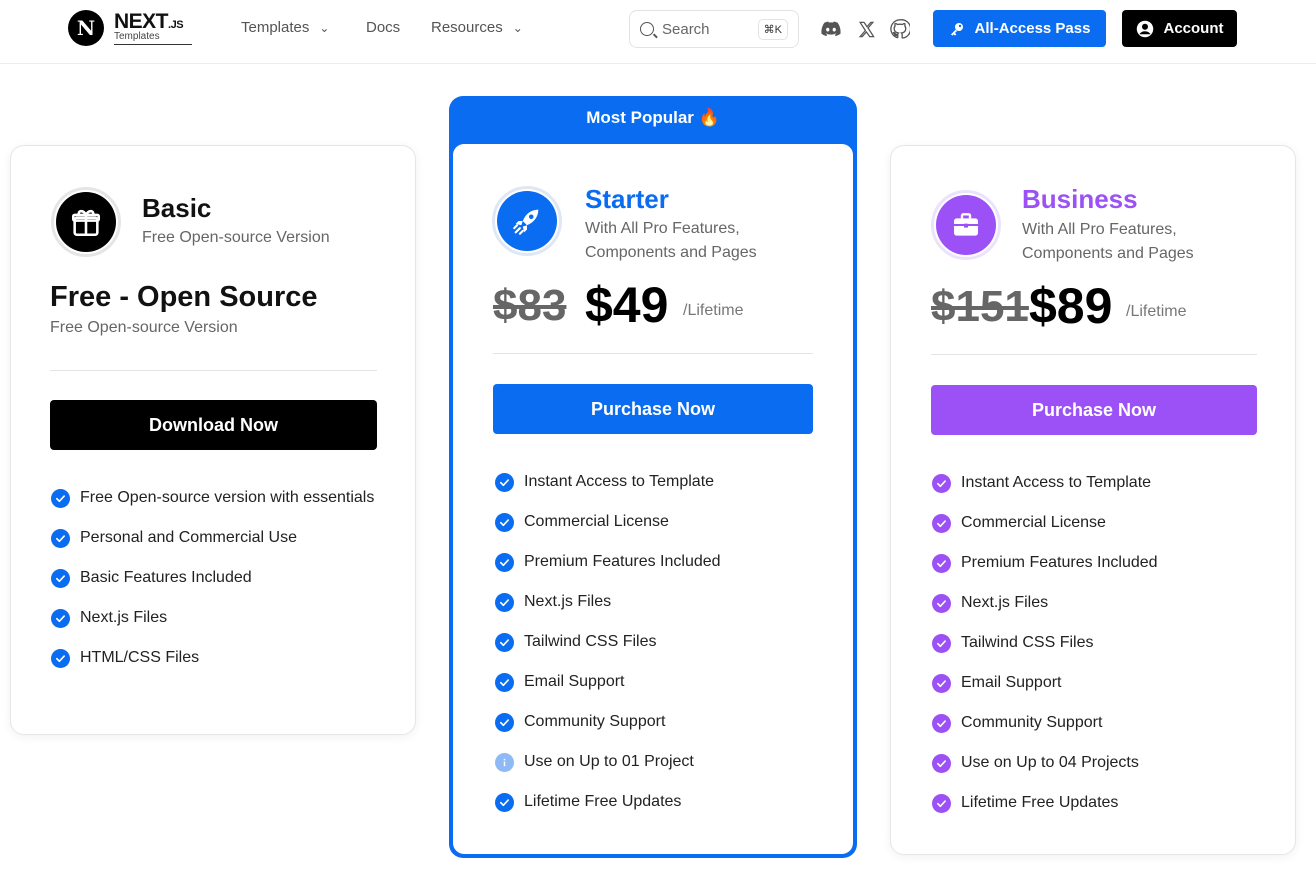 This screenshot has width=1316, height=884. I want to click on site-logo: N NEXT.JS Templates, so click(130, 28).